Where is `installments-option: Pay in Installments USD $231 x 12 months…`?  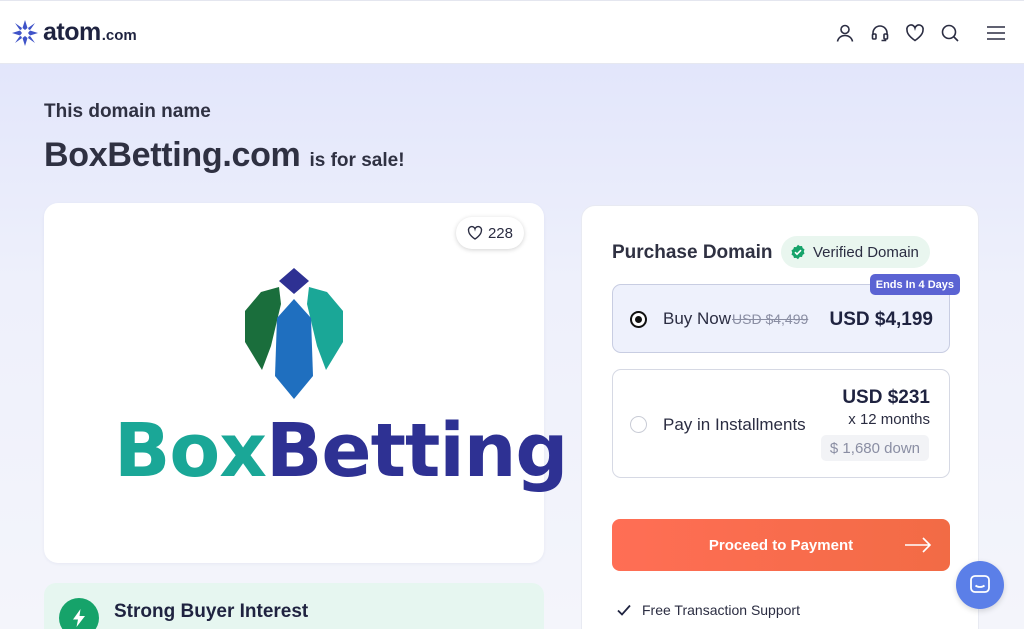 installments-option: Pay in Installments USD $231 x 12 months… is located at coordinates (781, 423).